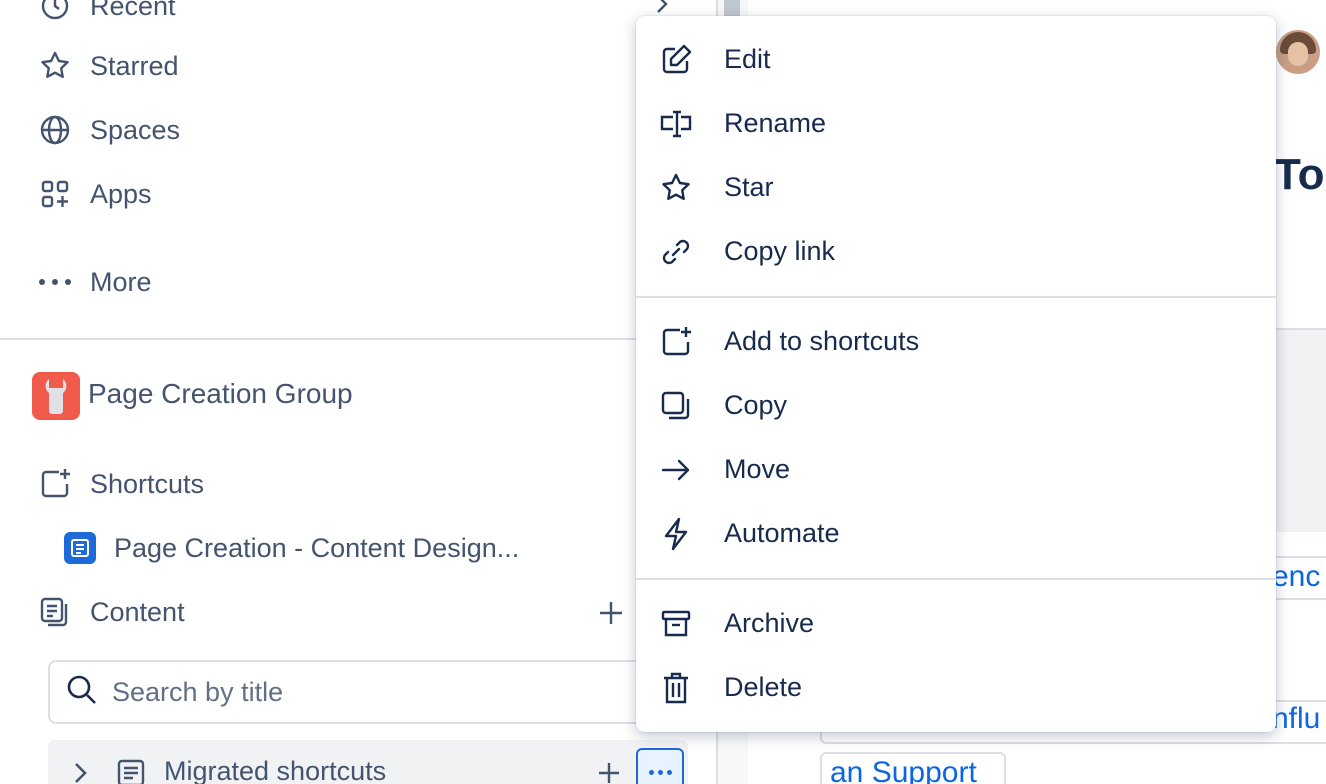  What do you see at coordinates (55, 130) in the screenshot?
I see `globe-icon` at bounding box center [55, 130].